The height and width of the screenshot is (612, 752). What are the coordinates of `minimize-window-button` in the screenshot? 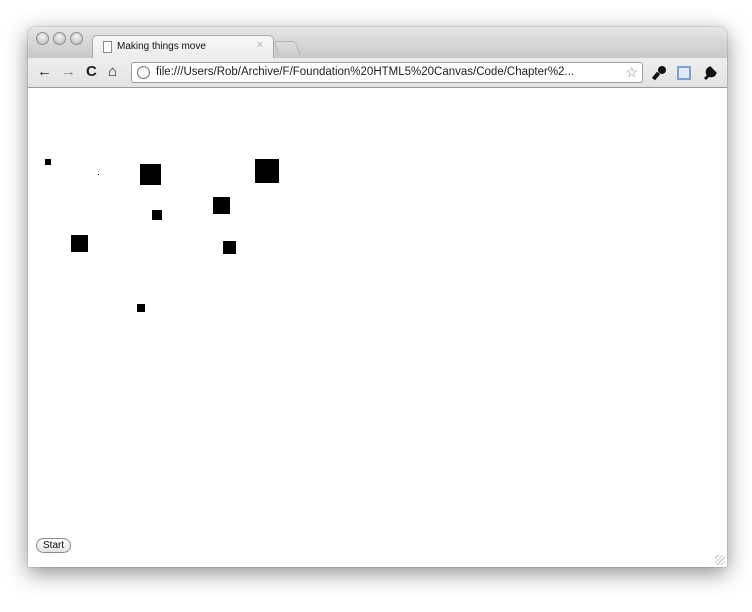 It's located at (59, 38).